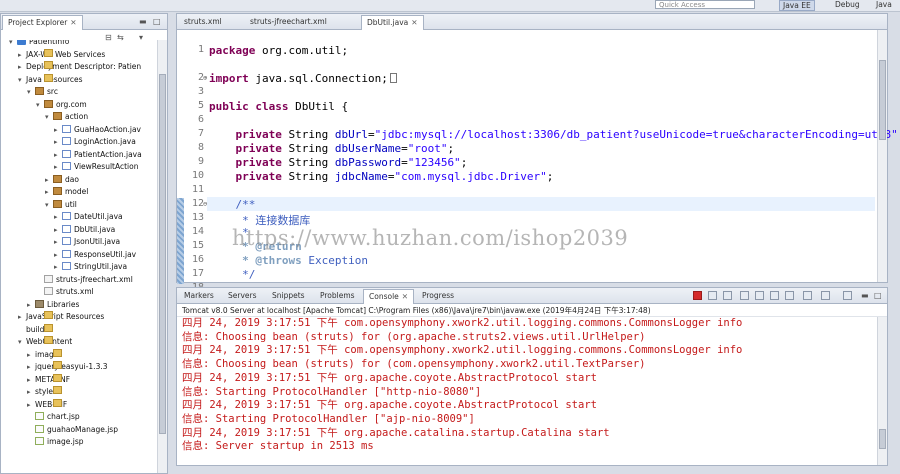  Describe the element at coordinates (759, 295) in the screenshot. I see `scroll-lock-icon` at that location.